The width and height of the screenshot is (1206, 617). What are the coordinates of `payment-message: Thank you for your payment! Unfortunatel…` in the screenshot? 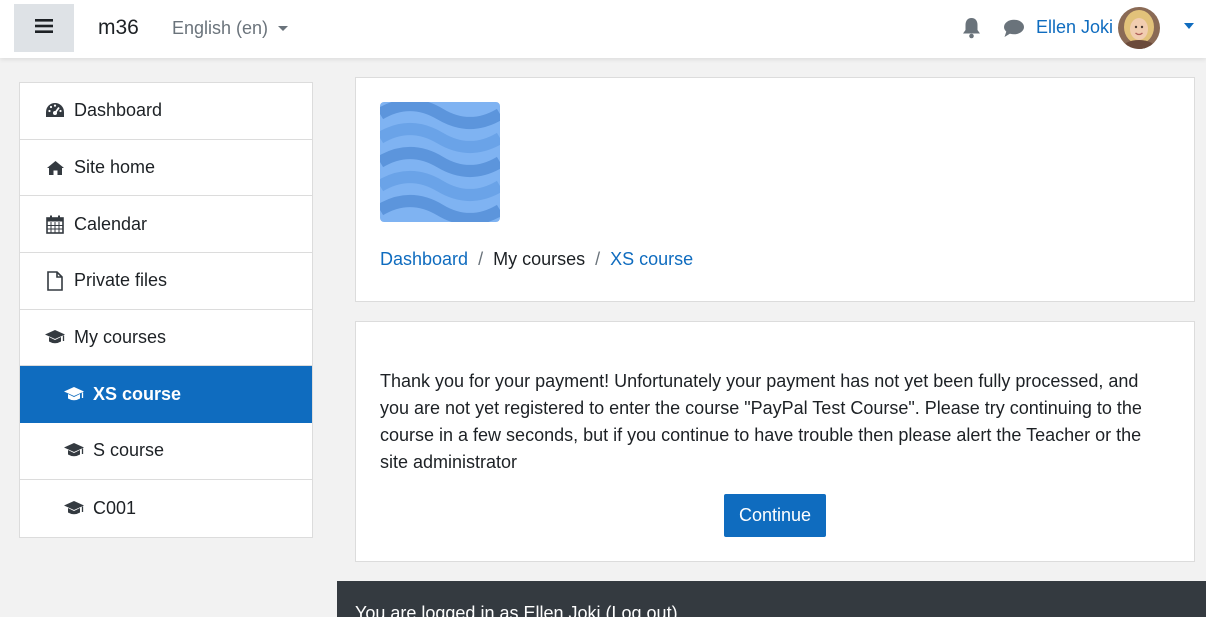 It's located at (761, 421).